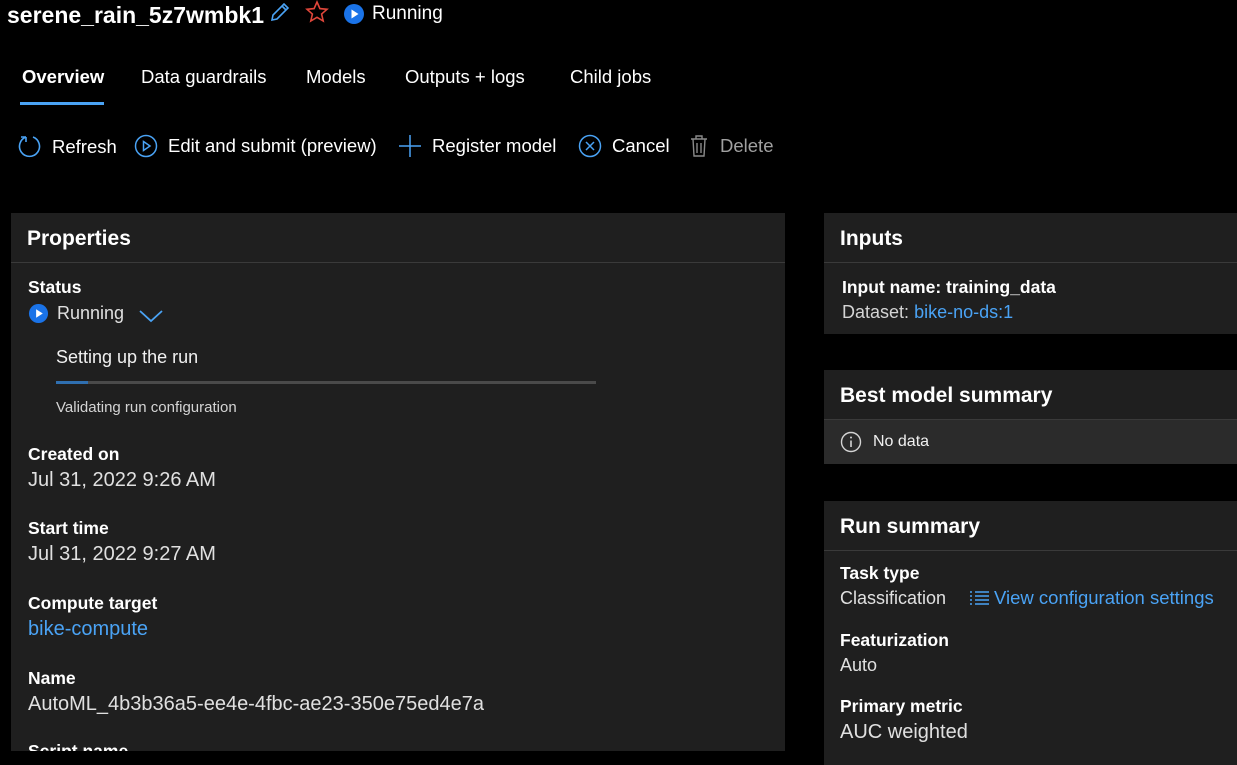 The image size is (1237, 765). I want to click on start-time-label: Start time, so click(68, 528).